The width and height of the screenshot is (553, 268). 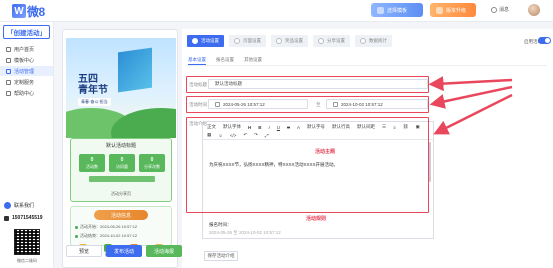 I want to click on messages-label: 消息, so click(x=504, y=10).